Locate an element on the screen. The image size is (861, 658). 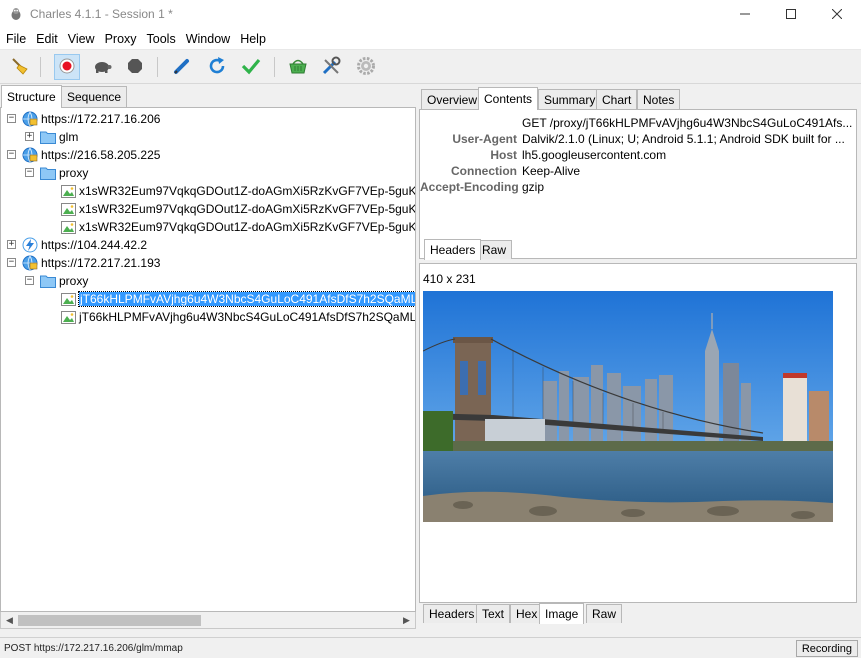
tools-icon is located at coordinates (331, 67).